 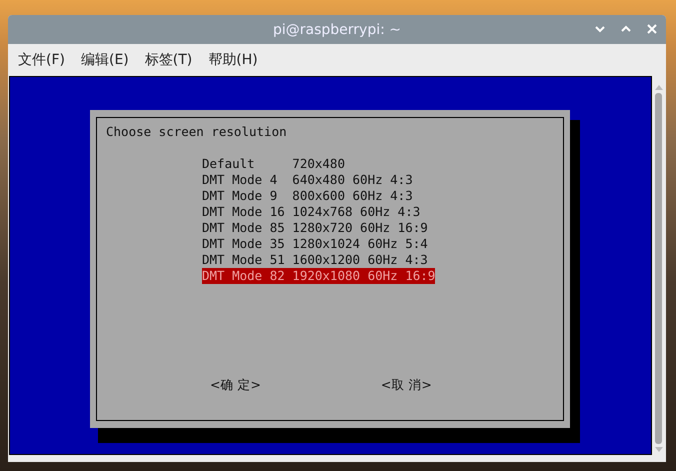 What do you see at coordinates (315, 244) in the screenshot?
I see `resolution-option: DMT Mode 35 1280x1024 60Hz 5:4` at bounding box center [315, 244].